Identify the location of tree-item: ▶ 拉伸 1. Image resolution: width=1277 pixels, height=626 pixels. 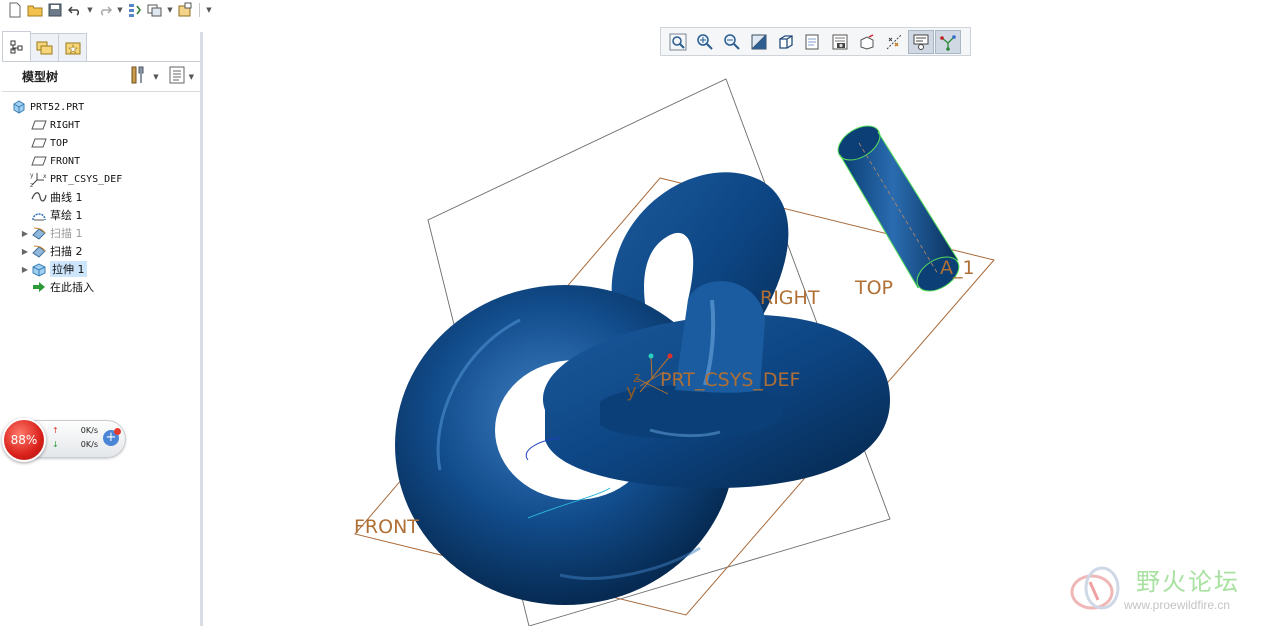
(101, 269).